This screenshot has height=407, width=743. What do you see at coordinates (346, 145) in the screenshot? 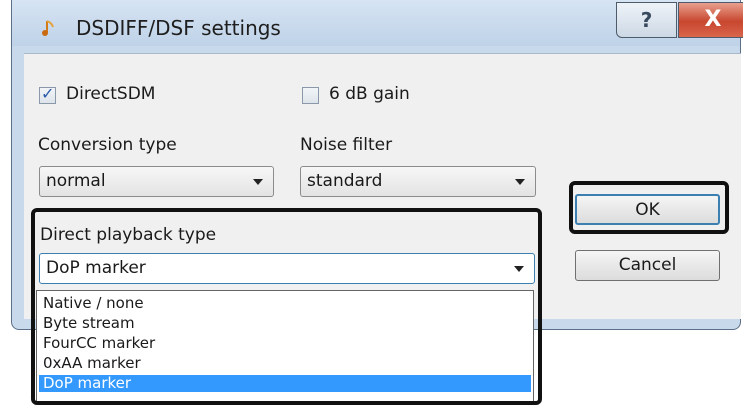
I see `noise-filter-label: Noise filter` at bounding box center [346, 145].